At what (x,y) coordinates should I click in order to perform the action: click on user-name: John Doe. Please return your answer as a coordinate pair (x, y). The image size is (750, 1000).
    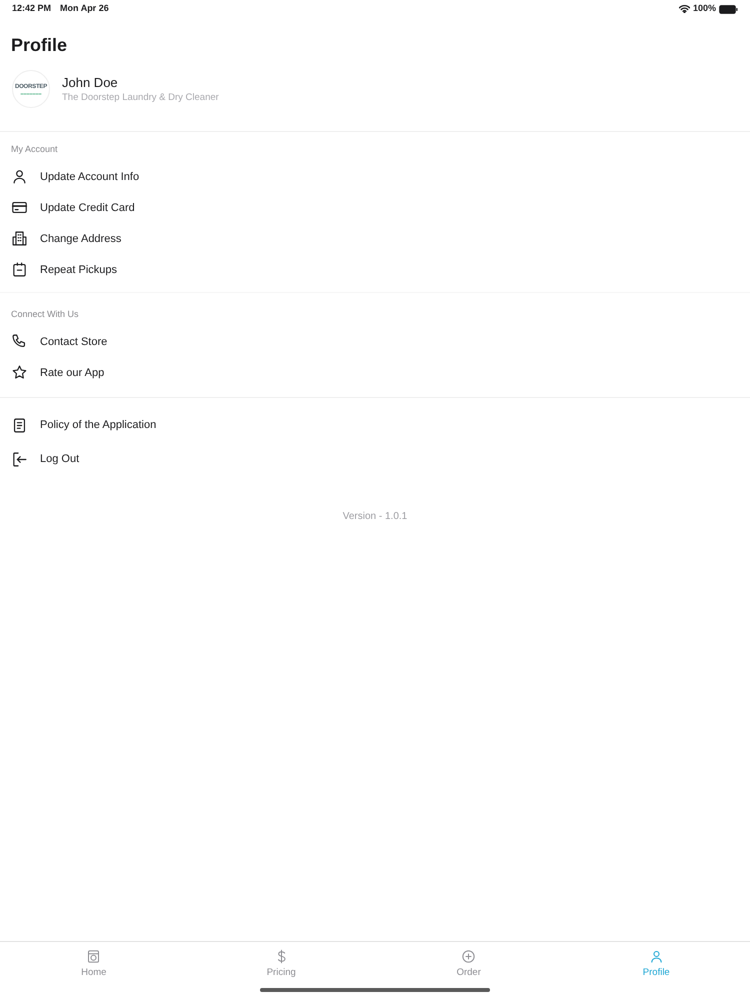
    Looking at the image, I should click on (90, 82).